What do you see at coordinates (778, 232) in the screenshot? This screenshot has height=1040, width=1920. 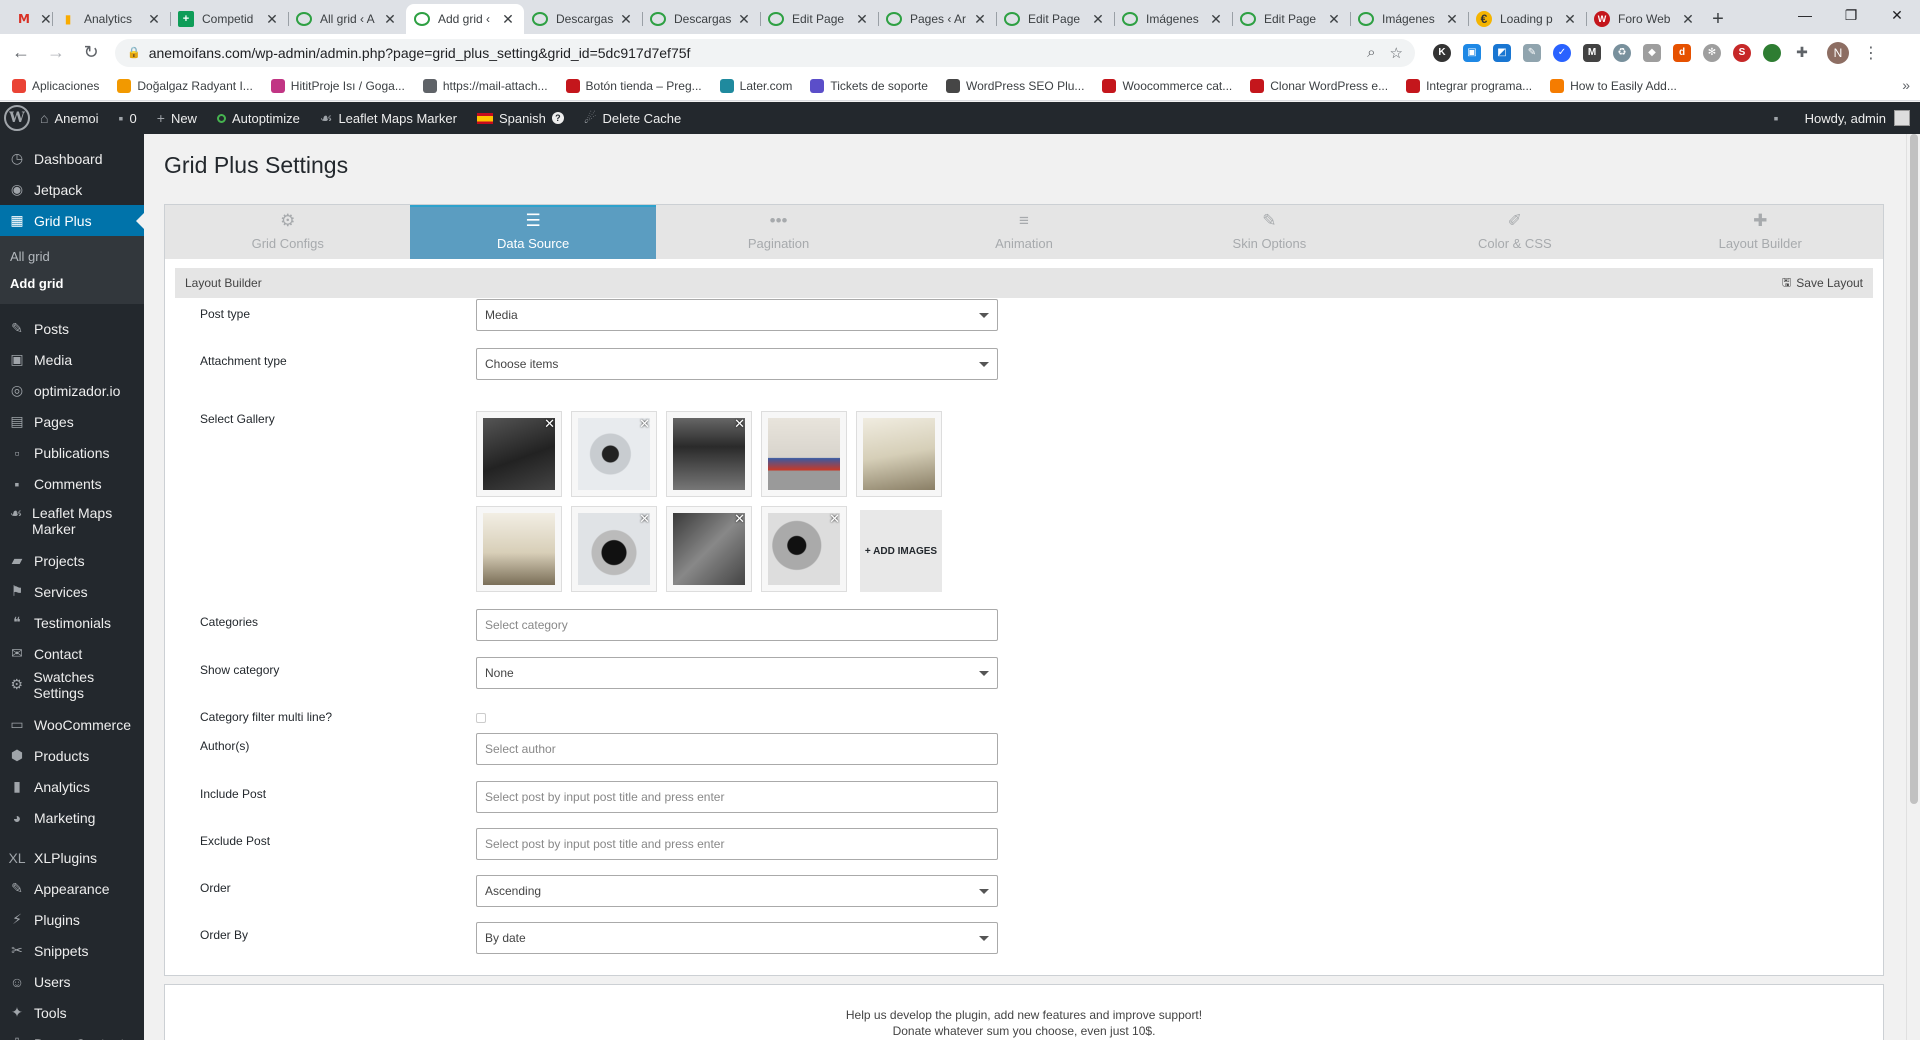 I see `tab-pagination: ••• Pagination` at bounding box center [778, 232].